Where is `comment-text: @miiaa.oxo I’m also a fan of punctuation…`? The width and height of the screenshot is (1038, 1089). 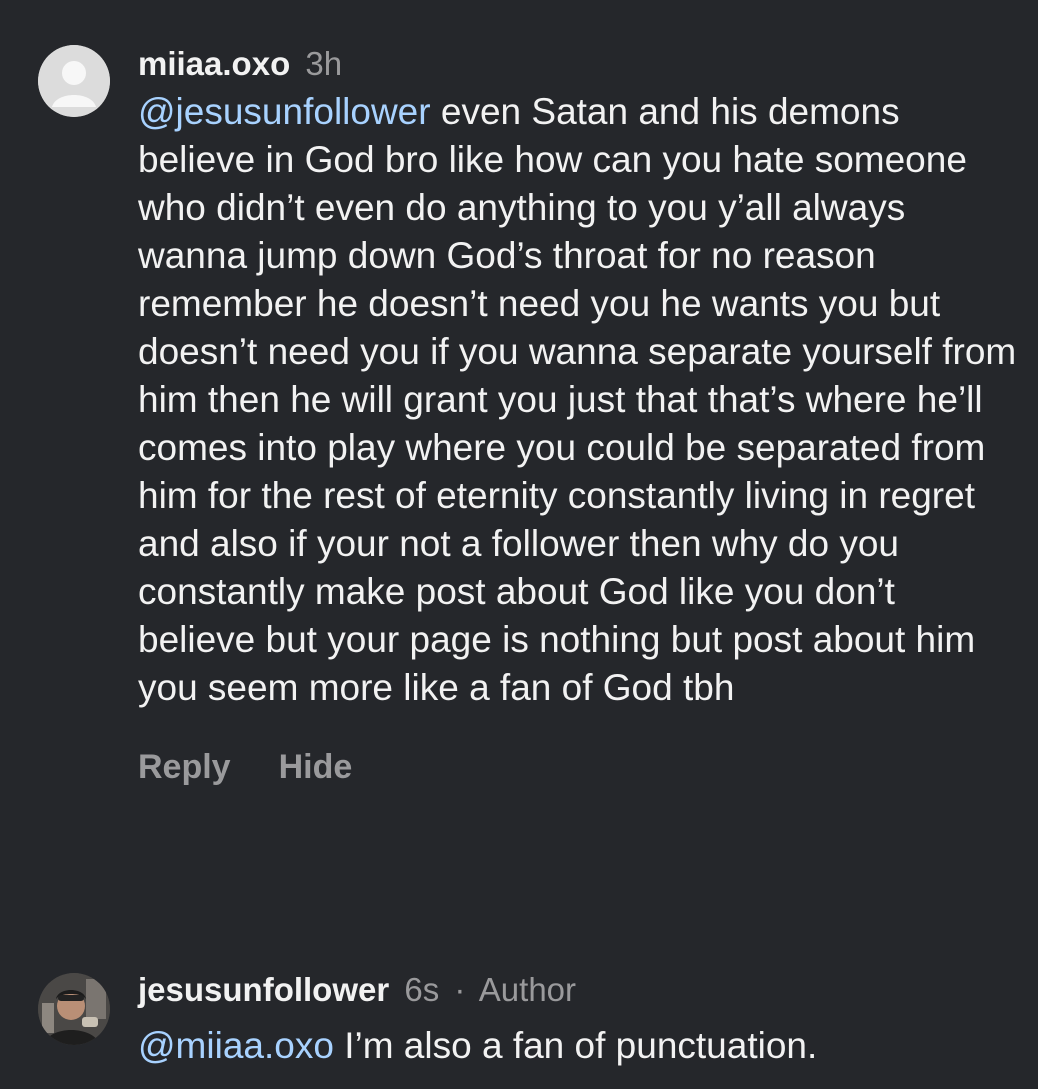
comment-text: @miiaa.oxo I’m also a fan of punctuation… is located at coordinates (578, 1046).